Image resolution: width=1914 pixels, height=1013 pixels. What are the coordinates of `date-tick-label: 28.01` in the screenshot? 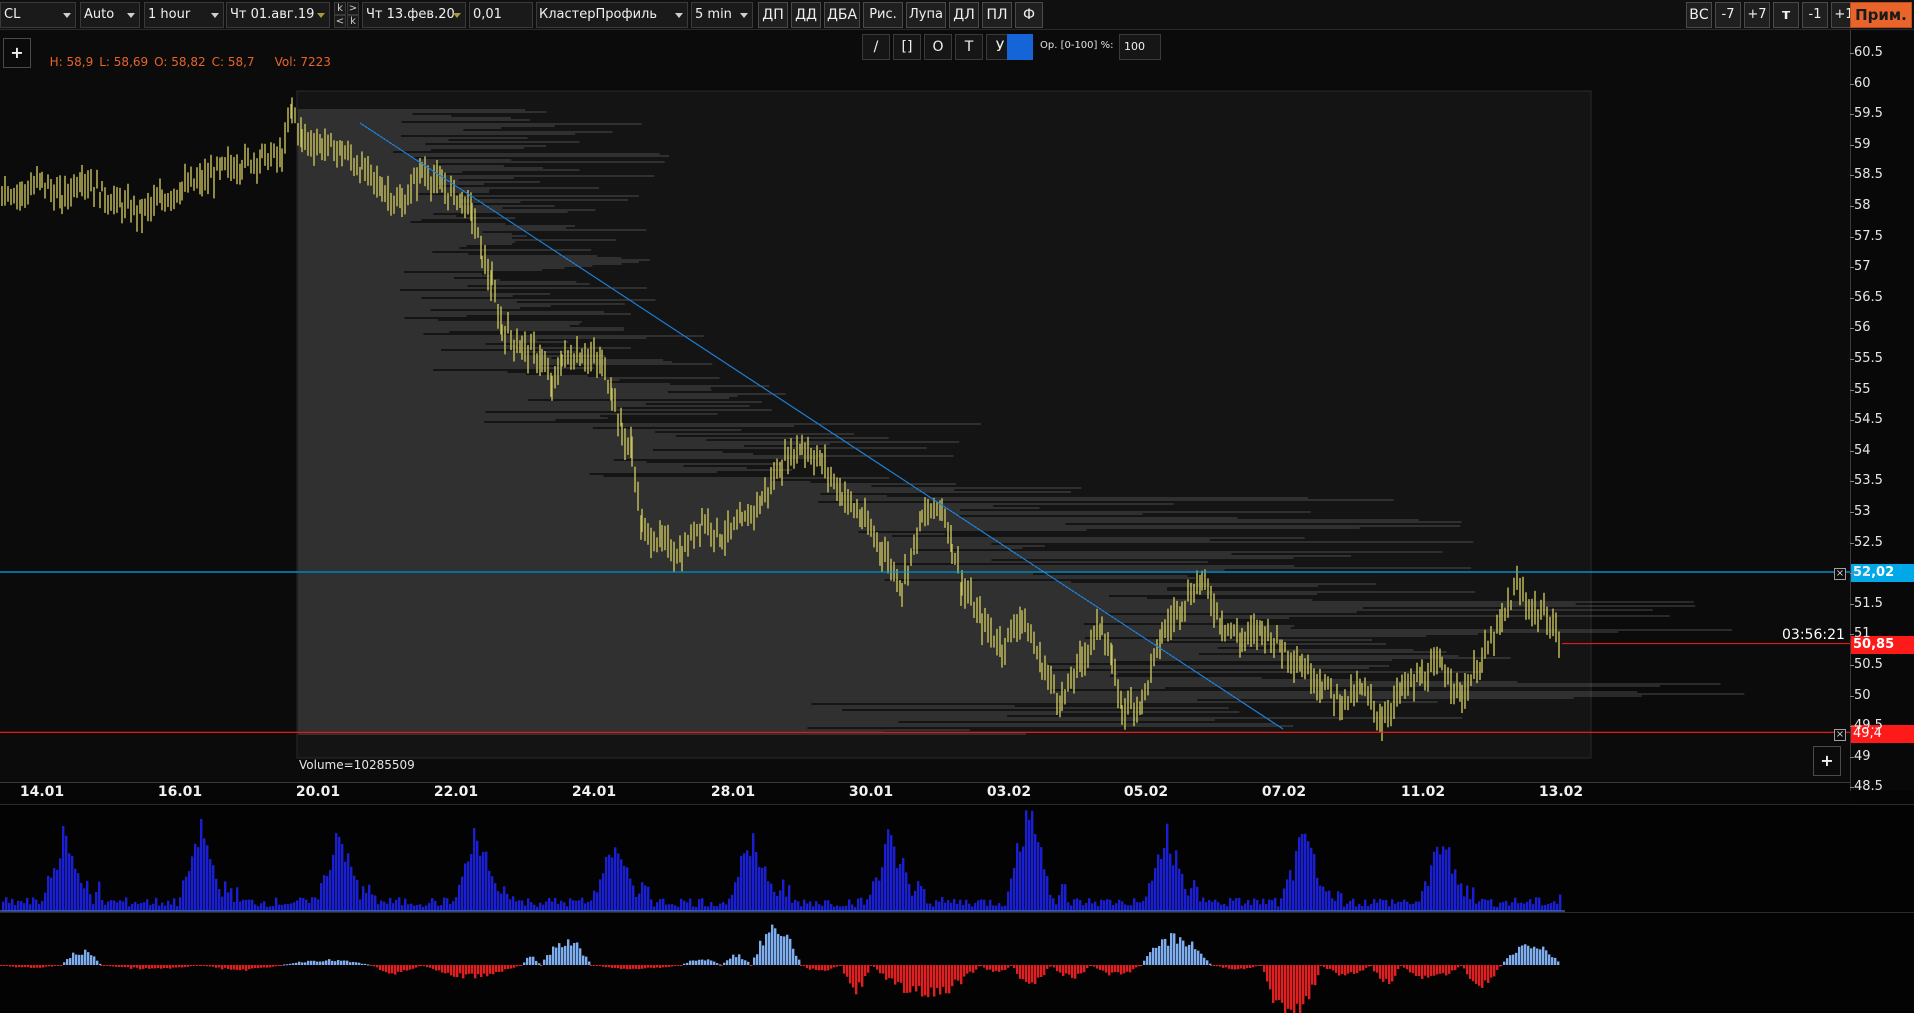 It's located at (733, 792).